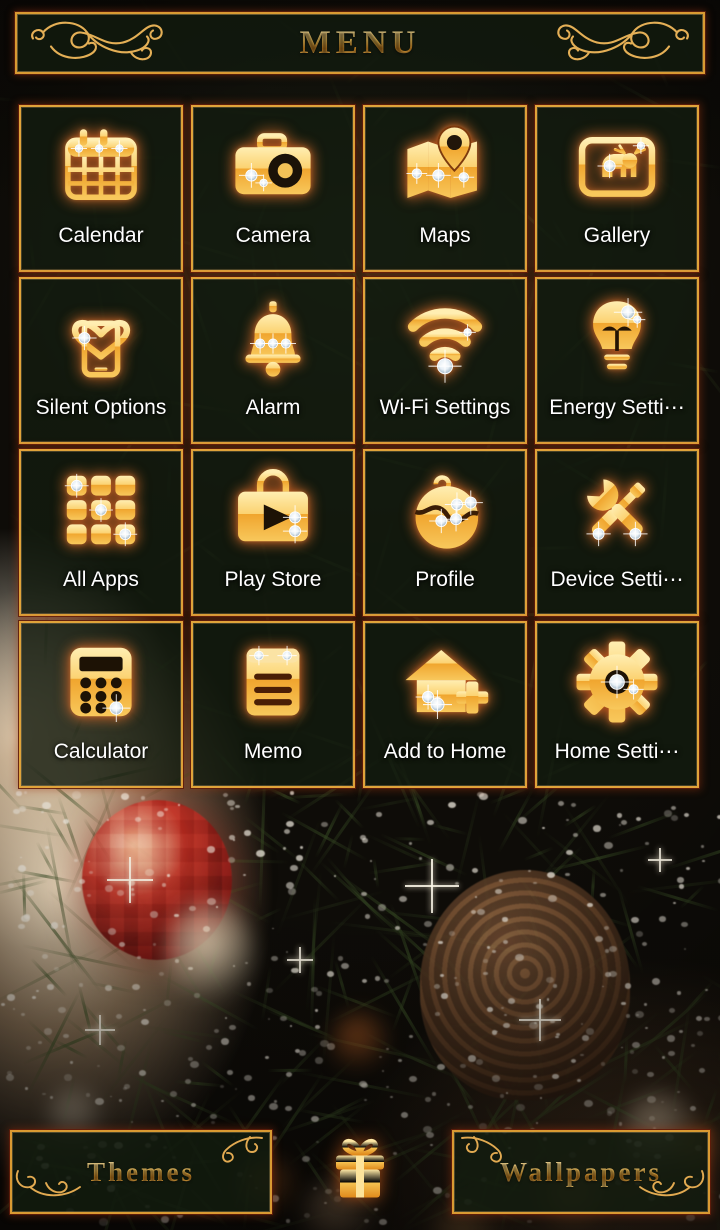 The image size is (720, 1230). Describe the element at coordinates (273, 510) in the screenshot. I see `play-store-bag-icon` at that location.